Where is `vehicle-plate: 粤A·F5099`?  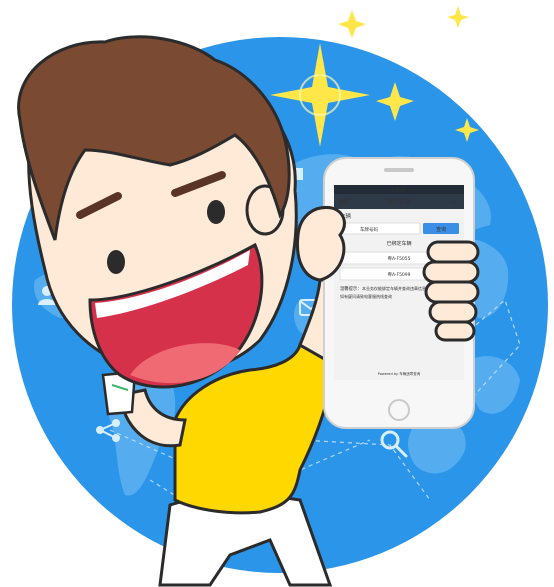
vehicle-plate: 粤A·F5099 is located at coordinates (398, 274).